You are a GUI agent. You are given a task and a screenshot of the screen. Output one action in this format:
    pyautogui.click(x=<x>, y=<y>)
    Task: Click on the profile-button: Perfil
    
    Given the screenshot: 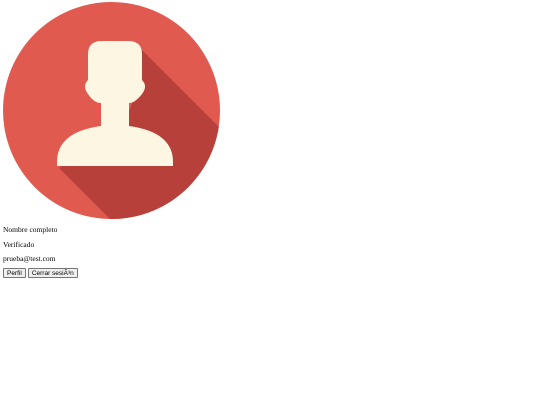 What is the action you would take?
    pyautogui.click(x=14, y=273)
    